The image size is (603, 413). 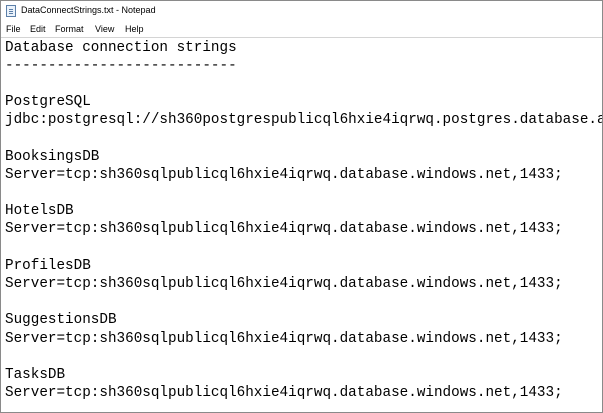 I want to click on menu-view: View, so click(x=104, y=29).